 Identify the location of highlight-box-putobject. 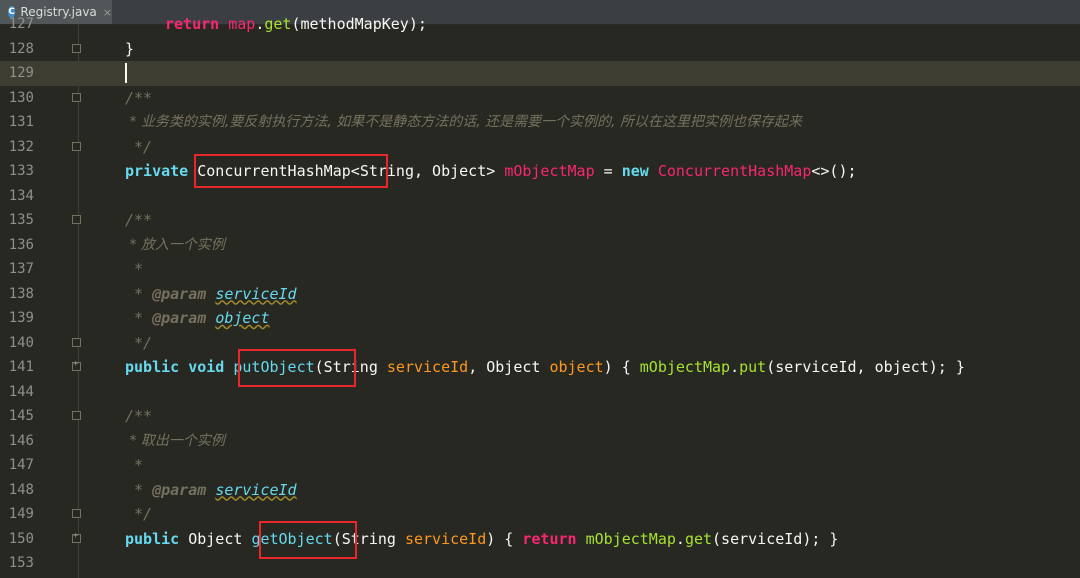
(297, 368).